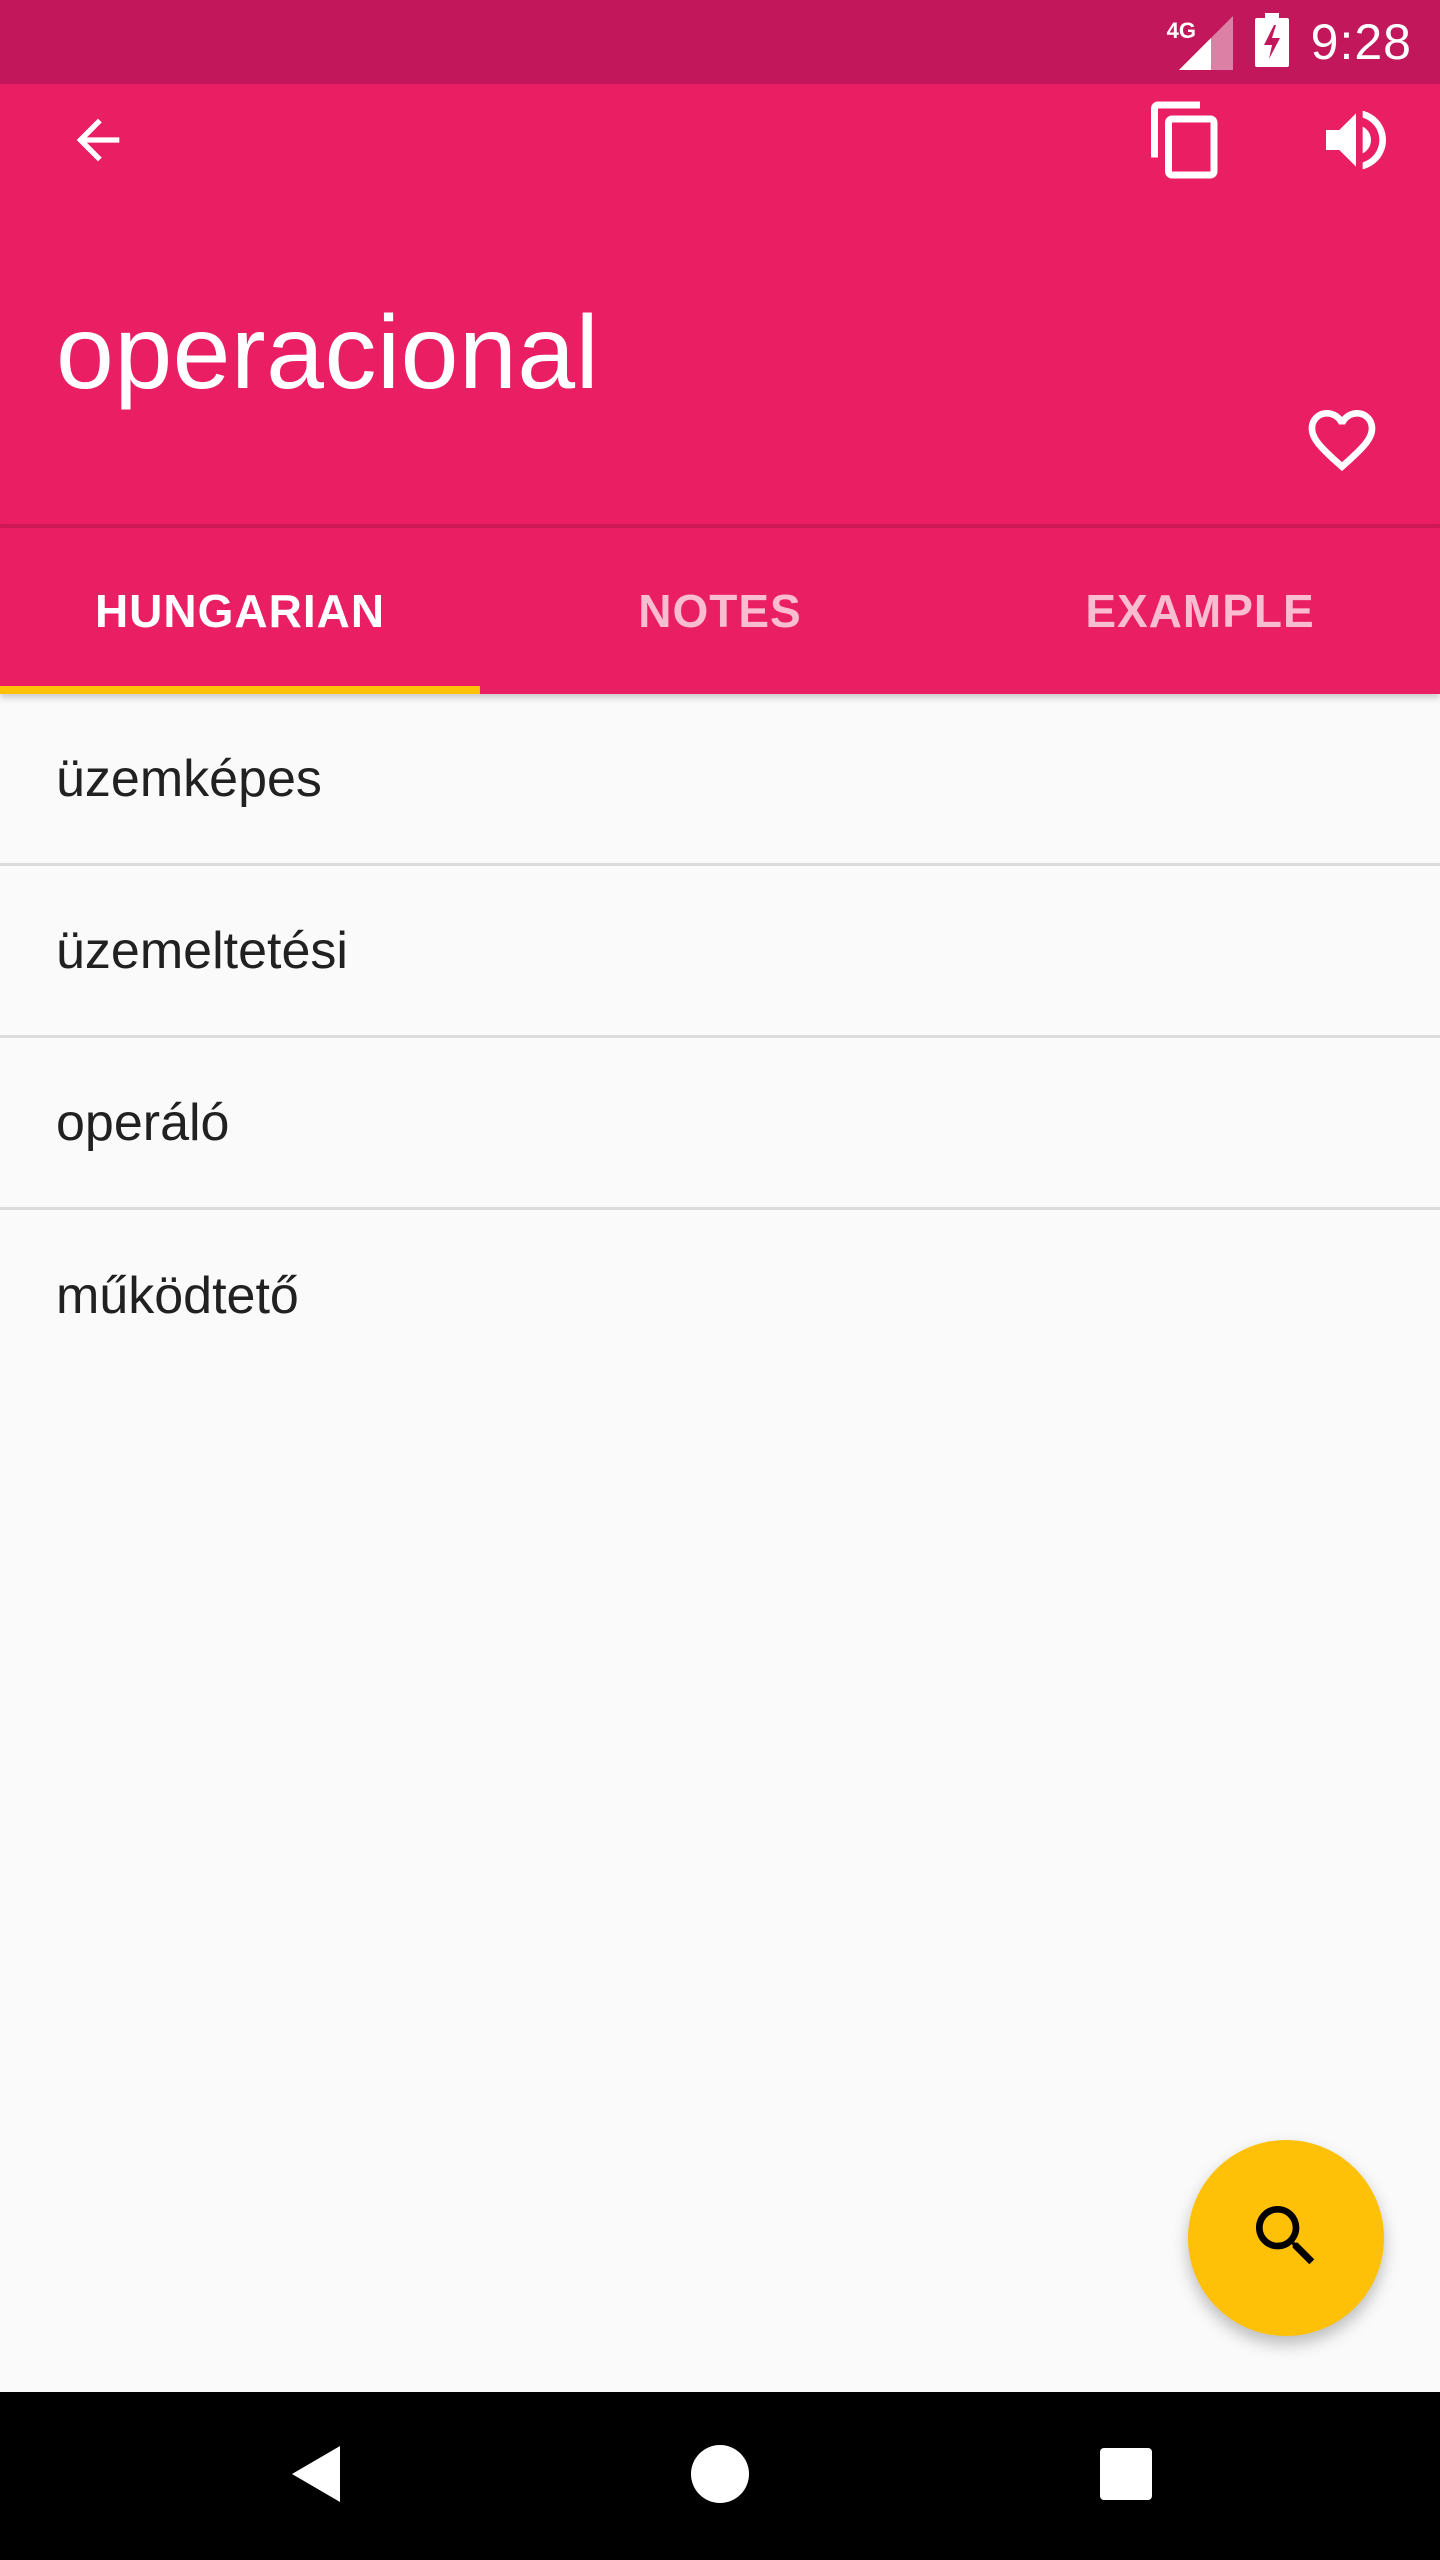 This screenshot has width=1440, height=2560. What do you see at coordinates (720, 1124) in the screenshot?
I see `list-item: operáló` at bounding box center [720, 1124].